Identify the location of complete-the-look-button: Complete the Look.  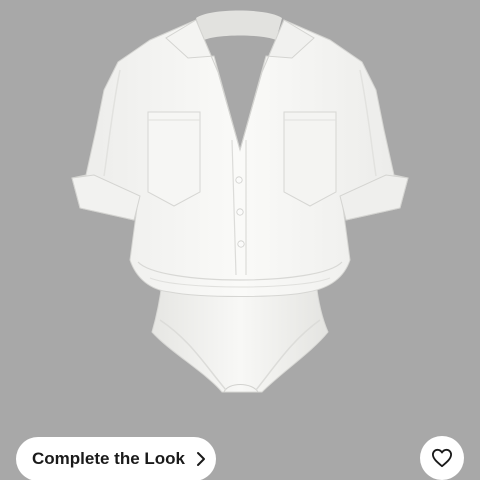
(116, 458).